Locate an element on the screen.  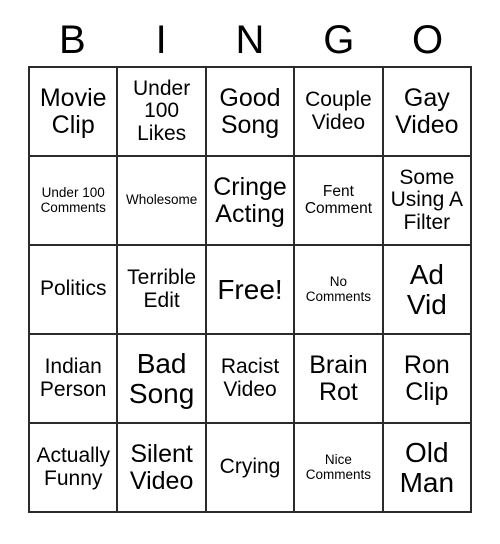
bingo-header-letter-n: N is located at coordinates (250, 40).